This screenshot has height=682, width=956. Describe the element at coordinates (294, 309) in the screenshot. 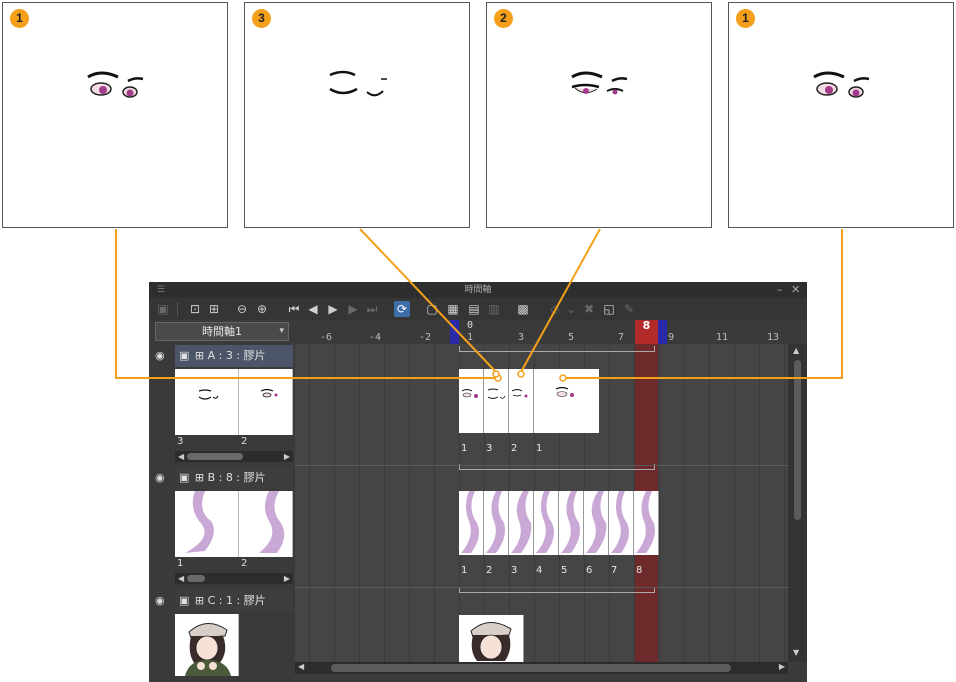

I see `first-frame-icon: ⏮` at that location.